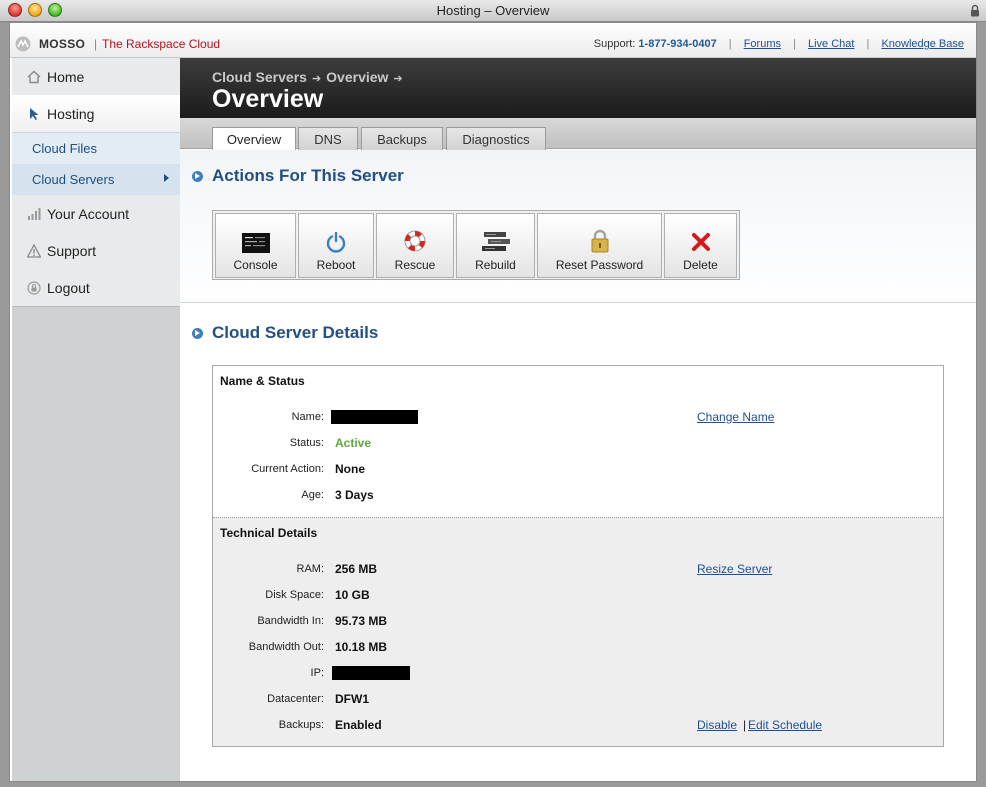  I want to click on ip-label: IP:, so click(317, 673).